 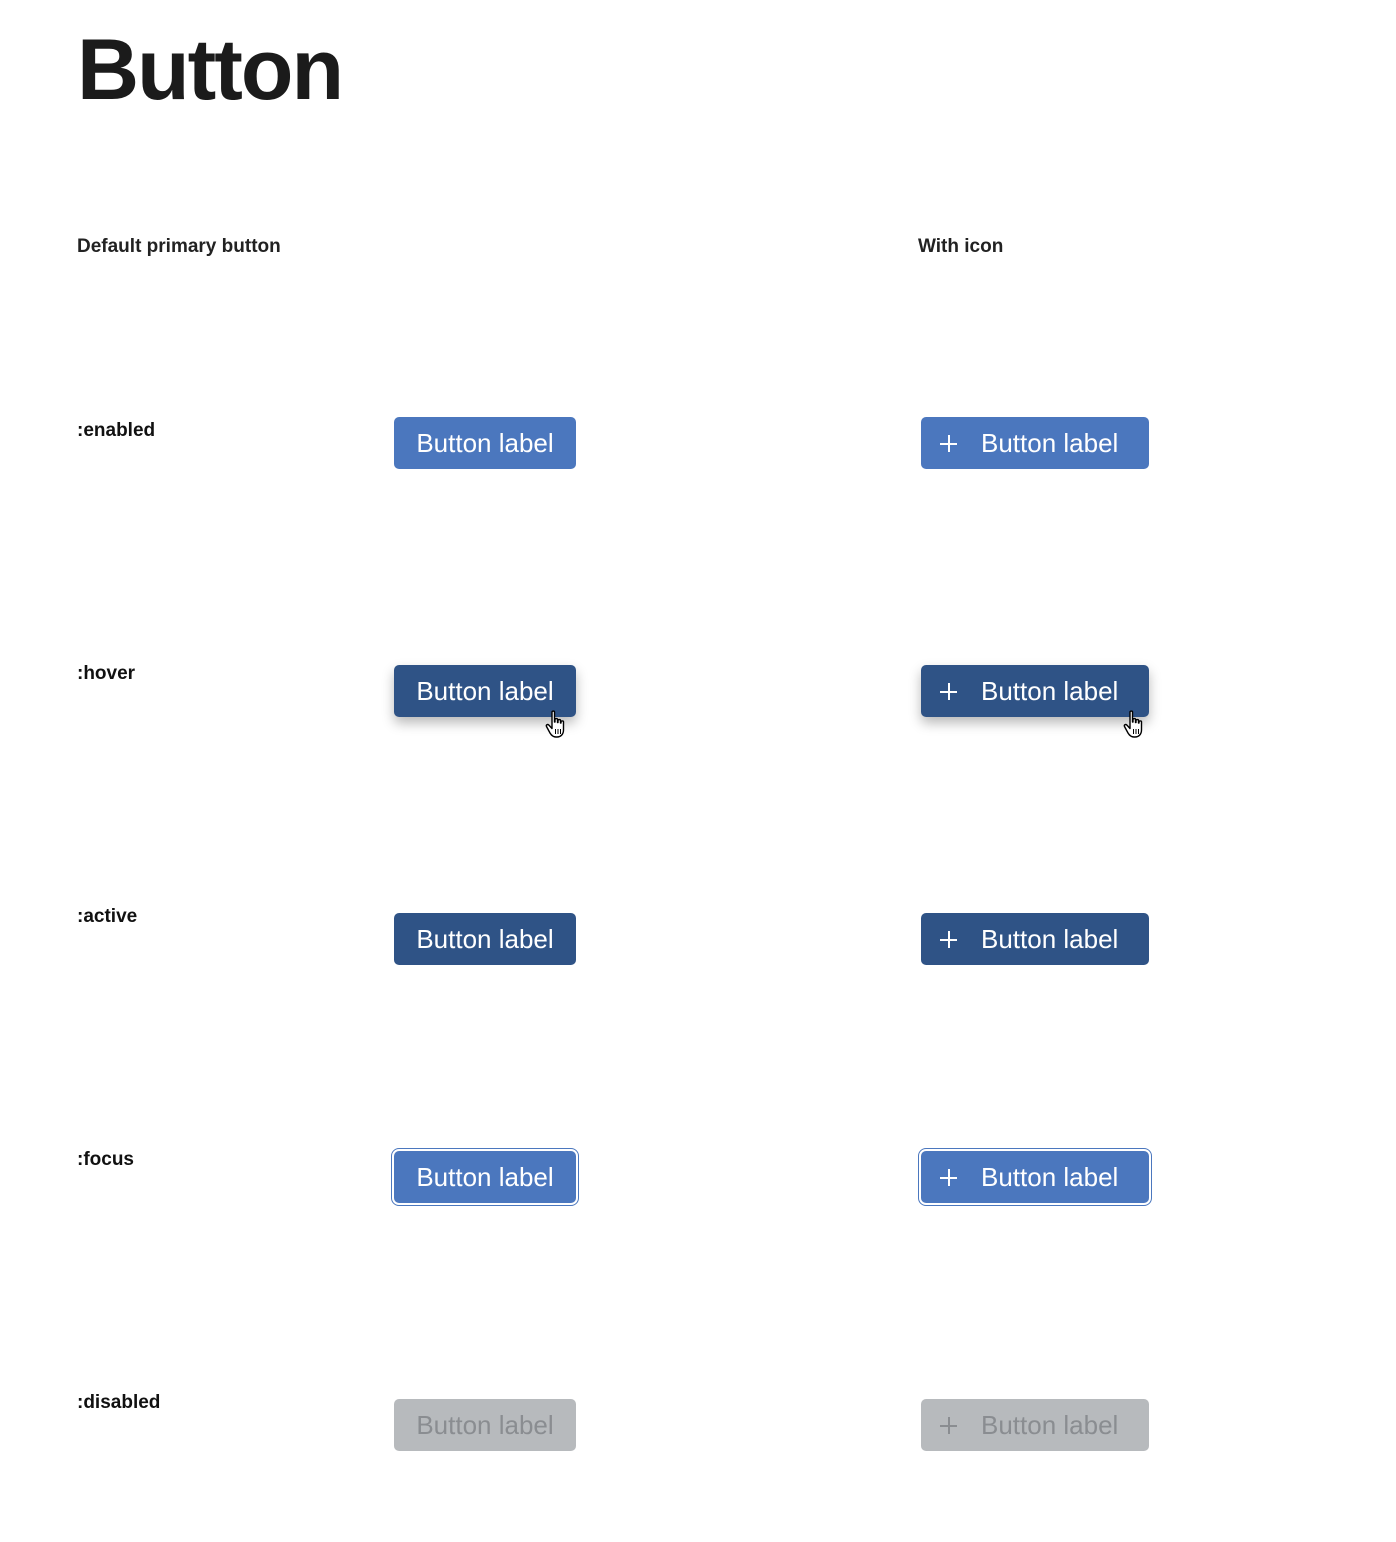 I want to click on icon-button-disabled: Button label, so click(x=1035, y=1425).